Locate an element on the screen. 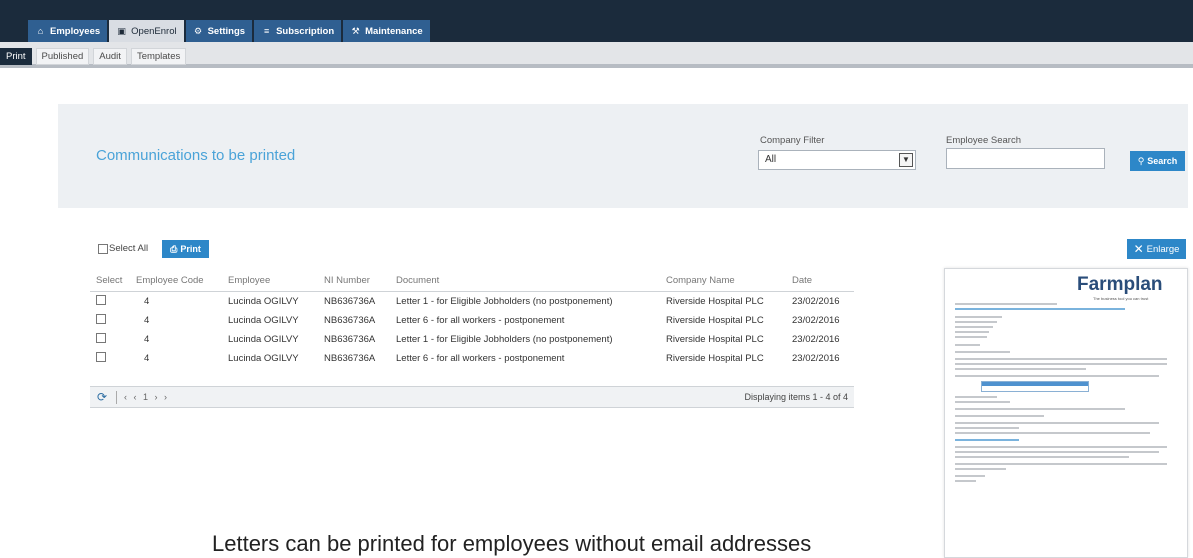 This screenshot has height=558, width=1193. column-header: Employee is located at coordinates (276, 280).